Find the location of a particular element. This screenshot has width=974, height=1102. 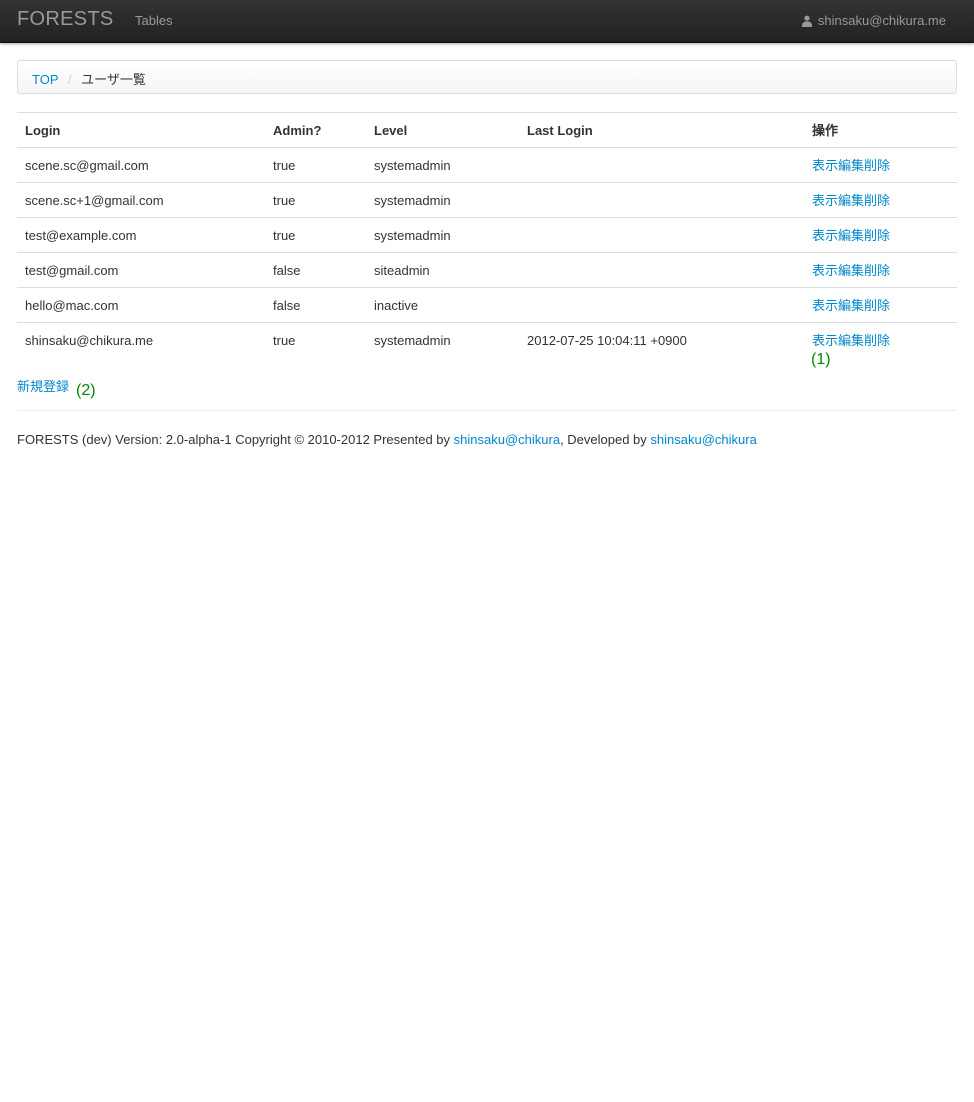

table-header-row: Login Admin? Level Last Login 操作 is located at coordinates (487, 130).